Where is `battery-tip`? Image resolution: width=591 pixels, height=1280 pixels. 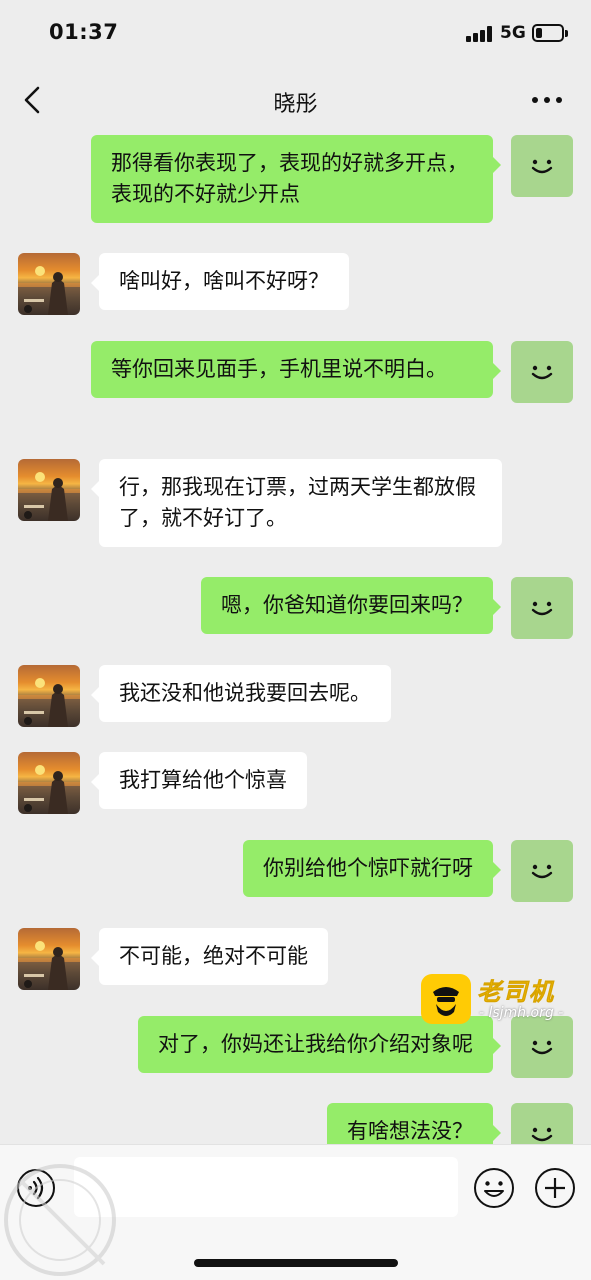
battery-tip is located at coordinates (566, 33).